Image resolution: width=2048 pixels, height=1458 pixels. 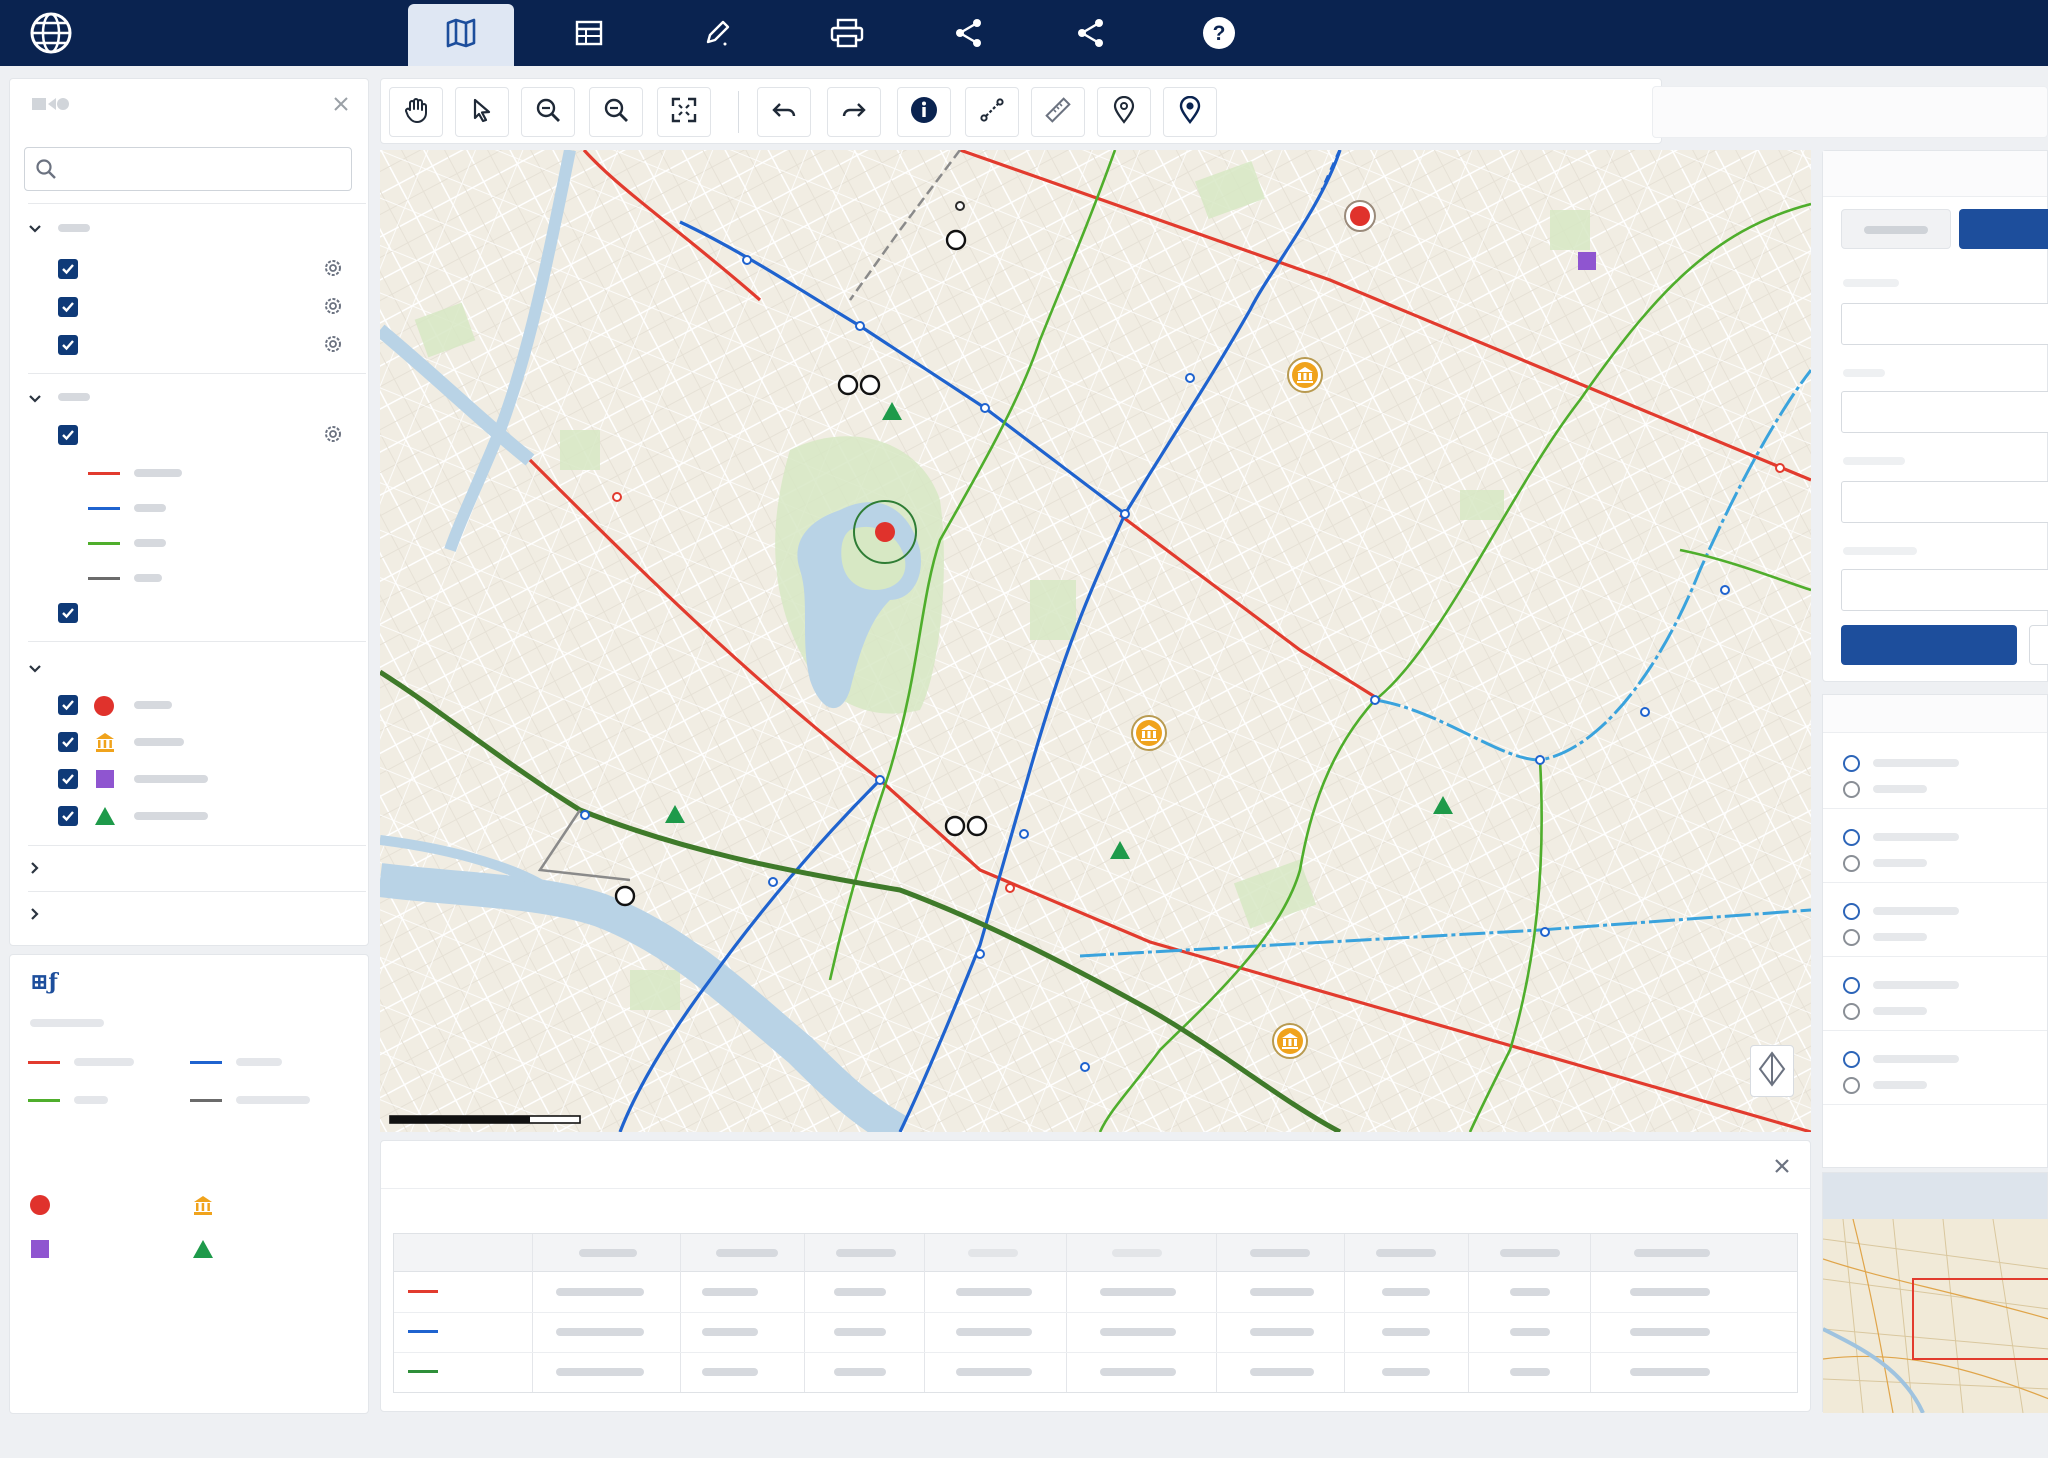 What do you see at coordinates (1929, 645) in the screenshot?
I see `run-query-button` at bounding box center [1929, 645].